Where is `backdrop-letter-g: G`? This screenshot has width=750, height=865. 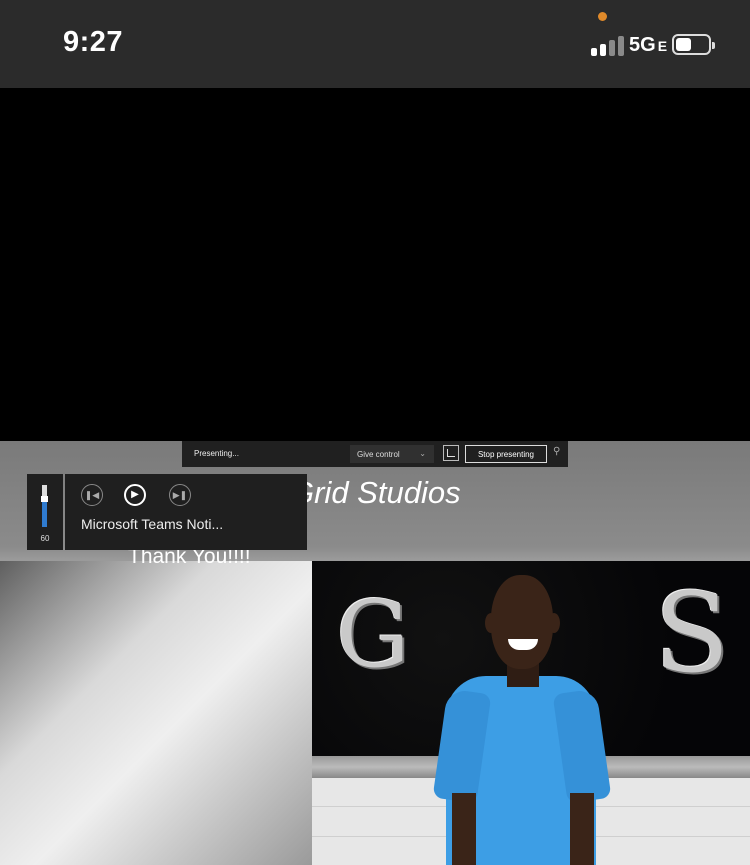
backdrop-letter-g: G is located at coordinates (373, 634).